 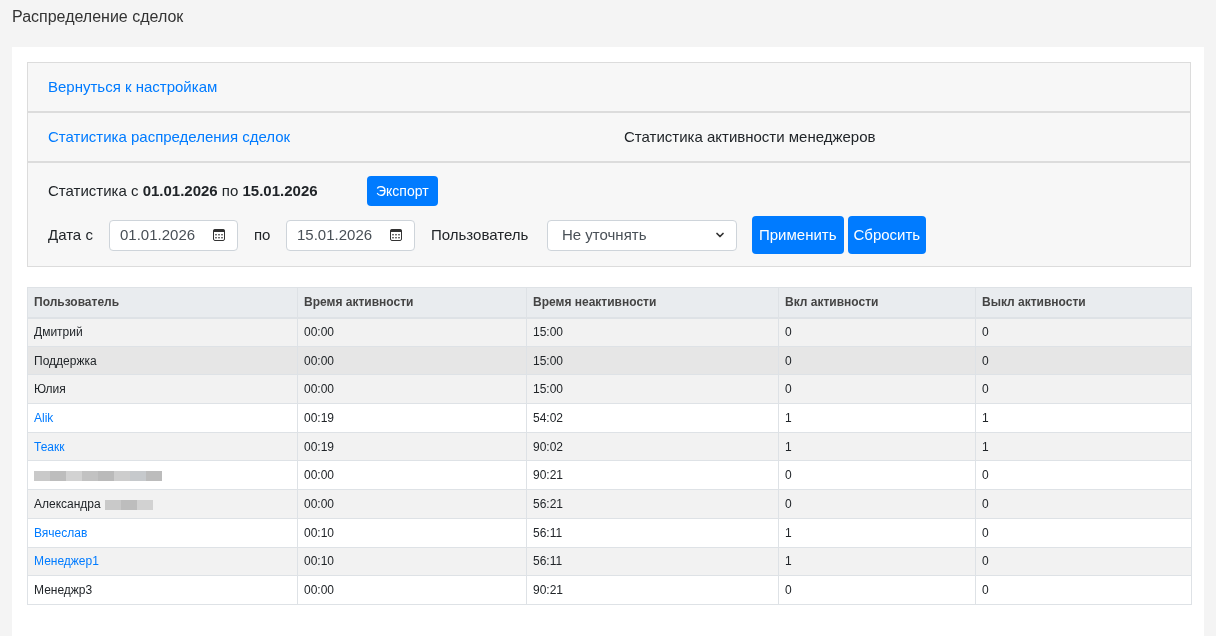 What do you see at coordinates (50, 389) in the screenshot?
I see `user-text: Юлия` at bounding box center [50, 389].